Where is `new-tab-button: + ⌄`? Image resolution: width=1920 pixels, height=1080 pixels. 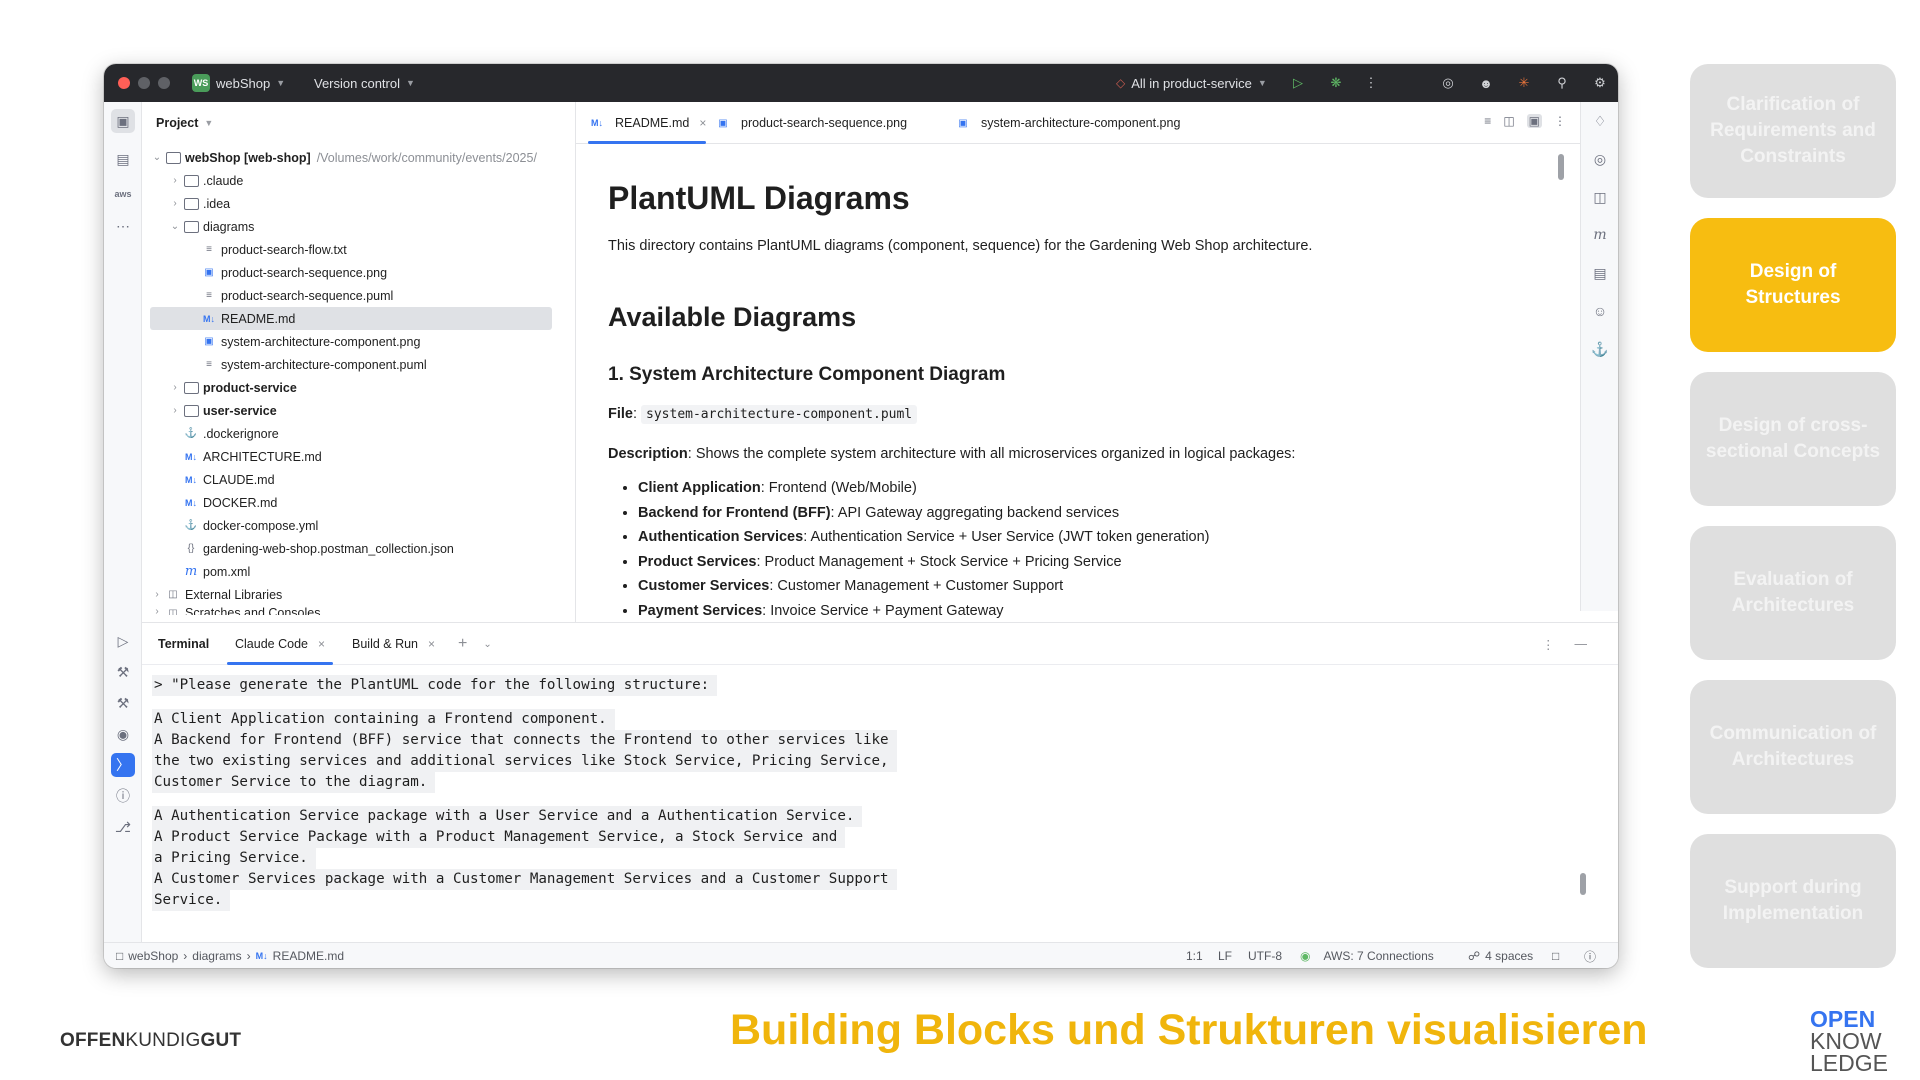 new-tab-button: + ⌄ is located at coordinates (475, 644).